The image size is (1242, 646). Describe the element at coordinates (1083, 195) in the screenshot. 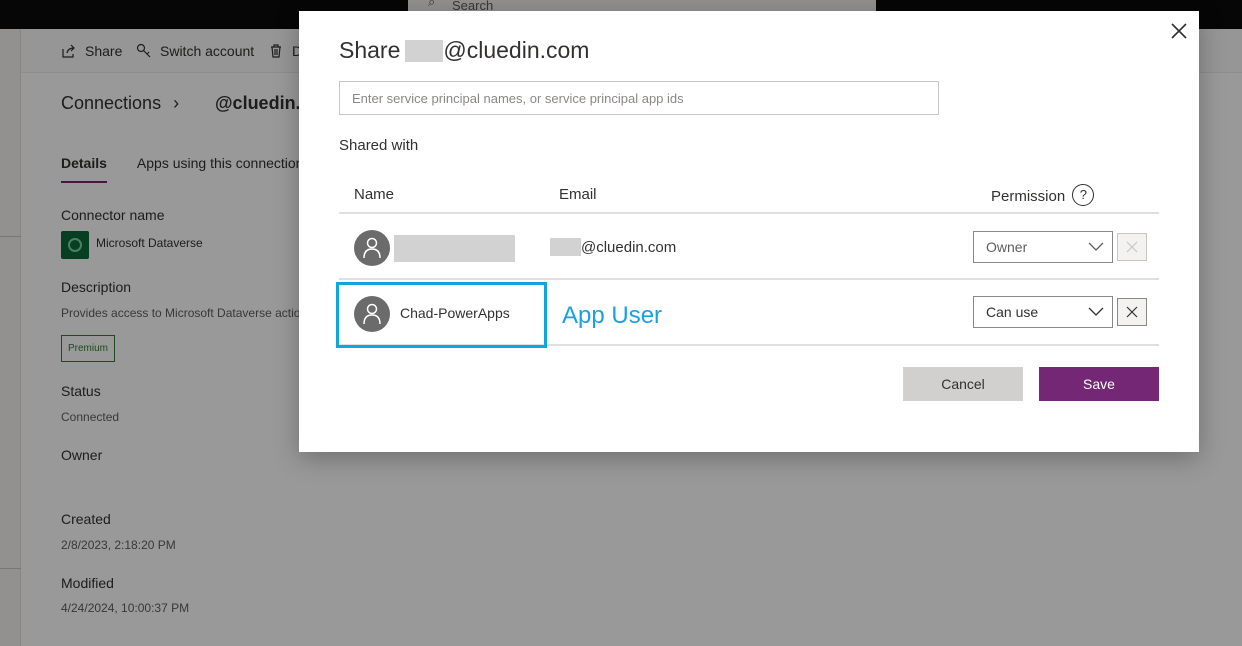

I see `help-icon: ?` at that location.